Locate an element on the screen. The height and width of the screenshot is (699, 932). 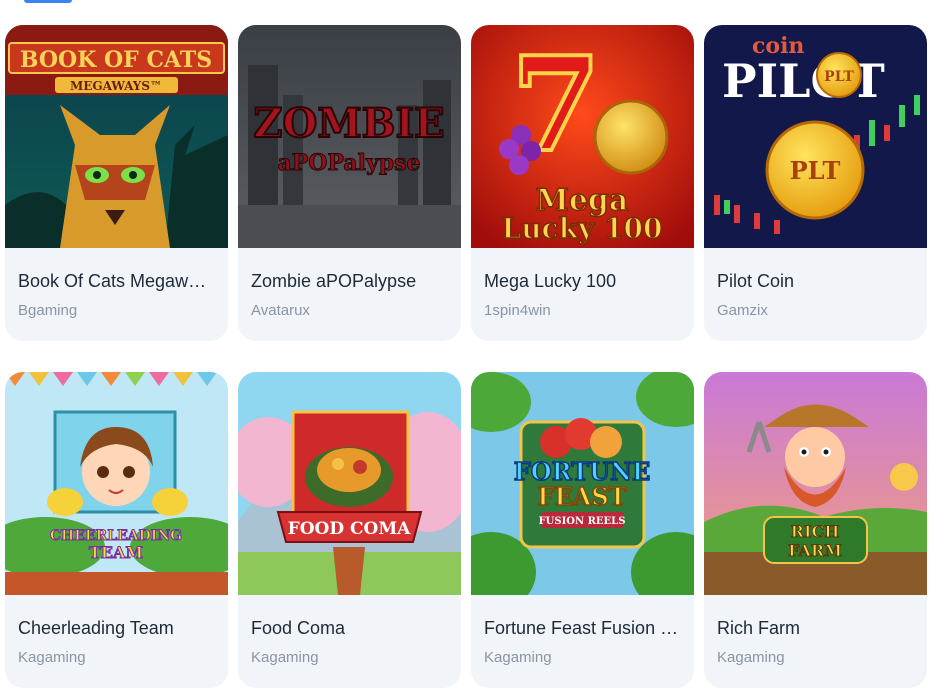
game-provider: Avatarux is located at coordinates (280, 310).